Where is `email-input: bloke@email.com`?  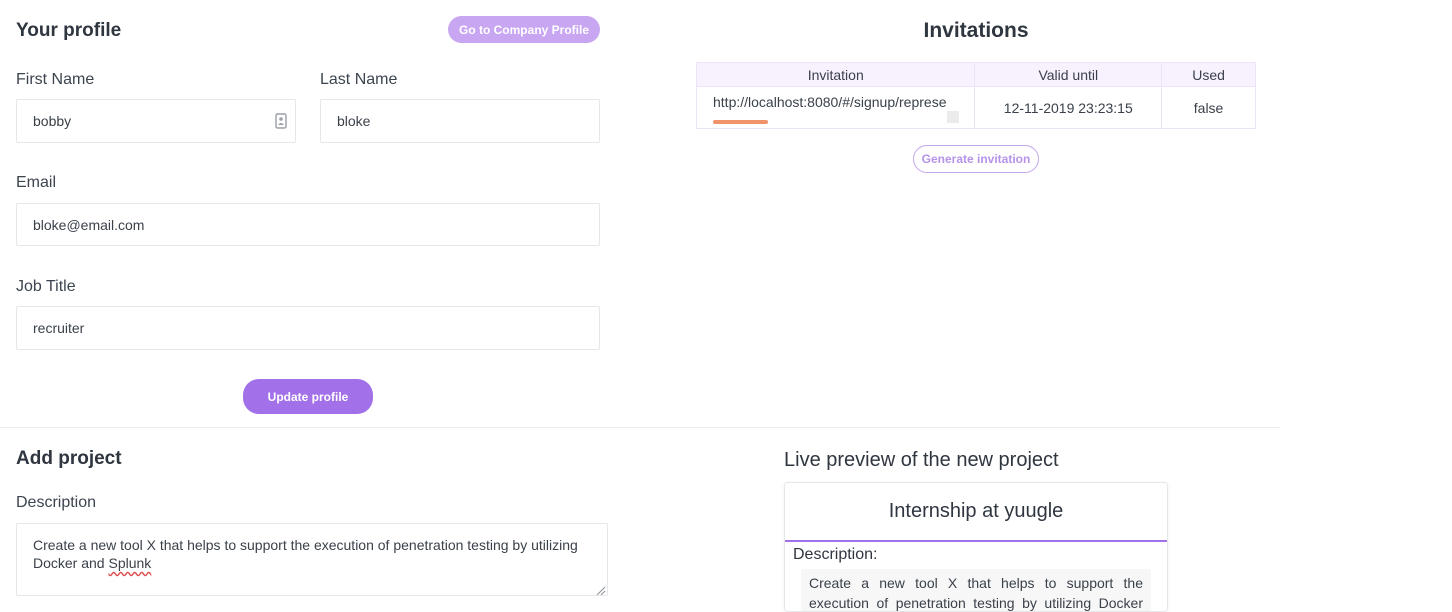
email-input: bloke@email.com is located at coordinates (308, 224).